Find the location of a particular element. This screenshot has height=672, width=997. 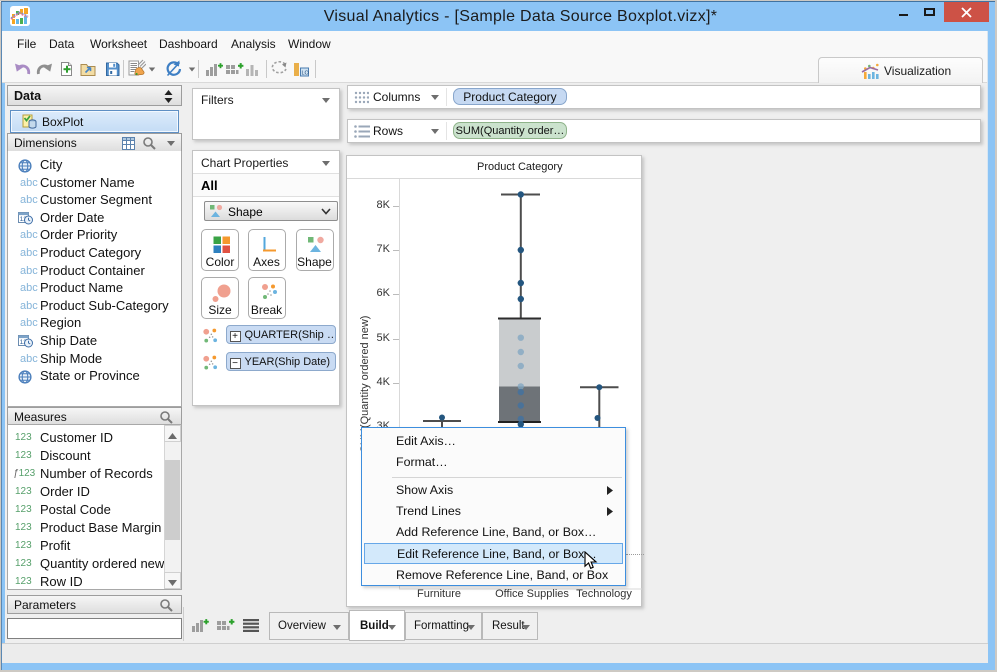

svg-text: Furniture is located at coordinates (439, 594).